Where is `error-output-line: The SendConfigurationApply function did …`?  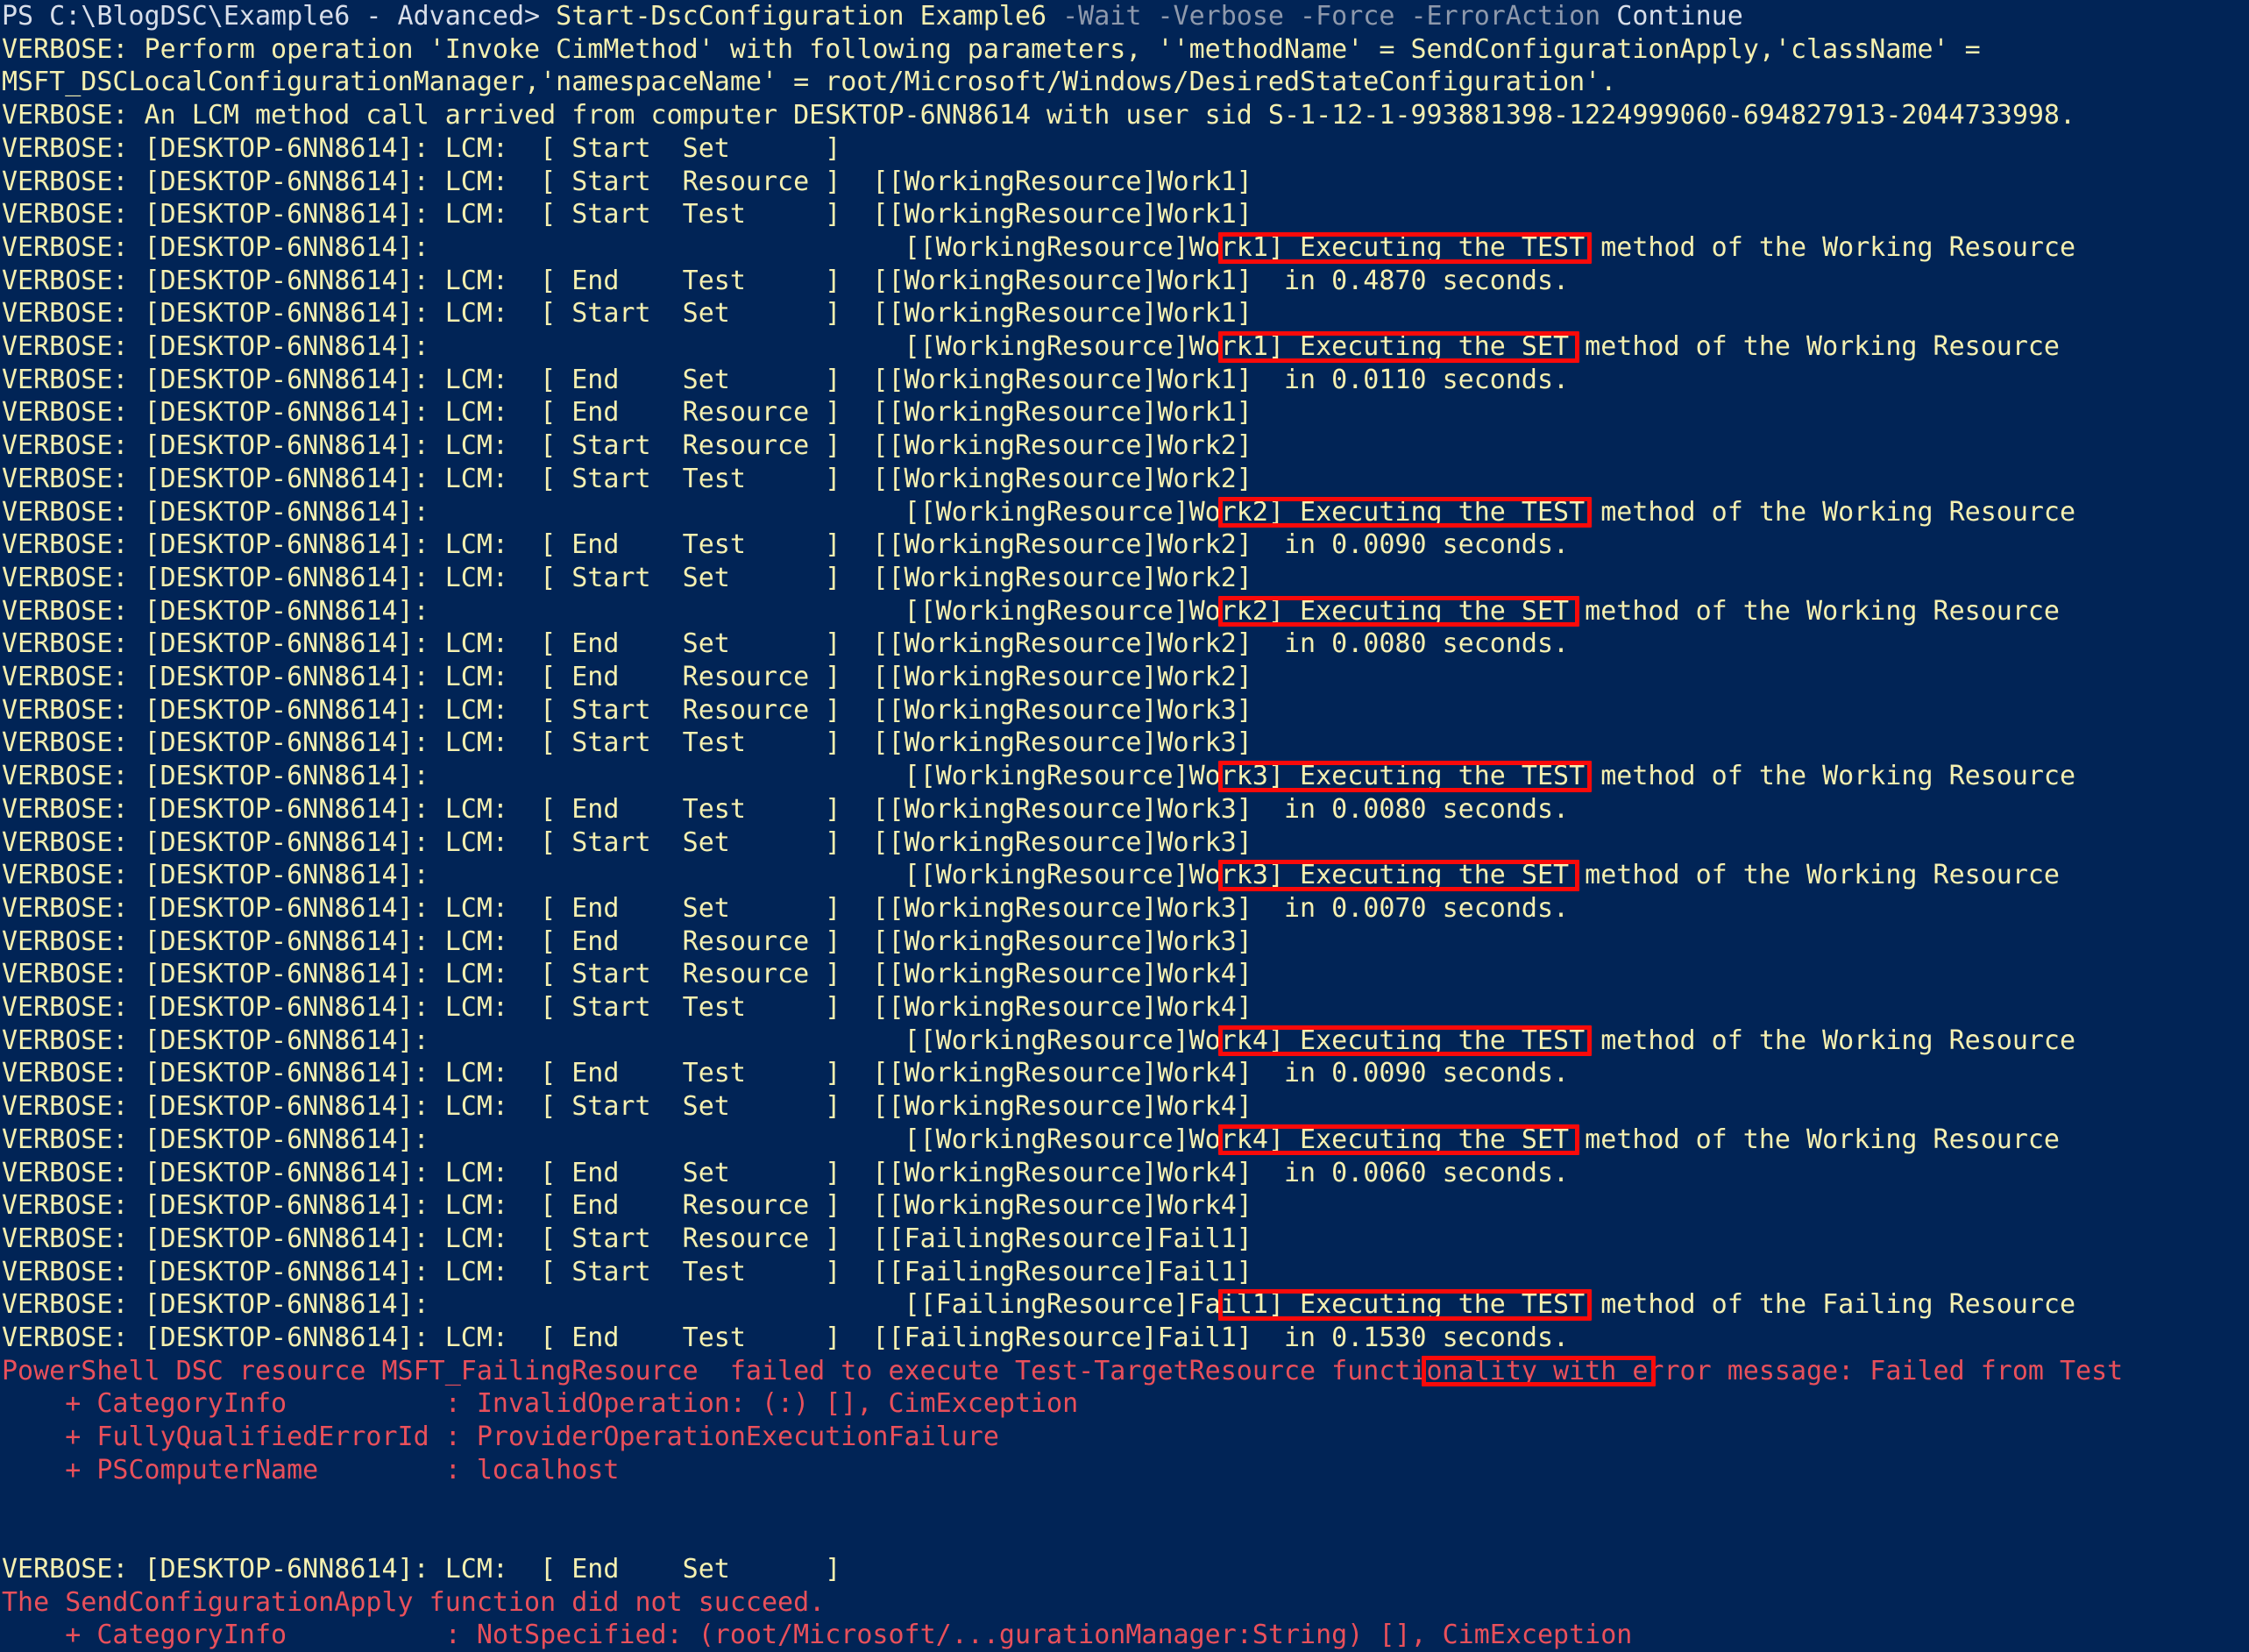
error-output-line: The SendConfigurationApply function did … is located at coordinates (414, 1602).